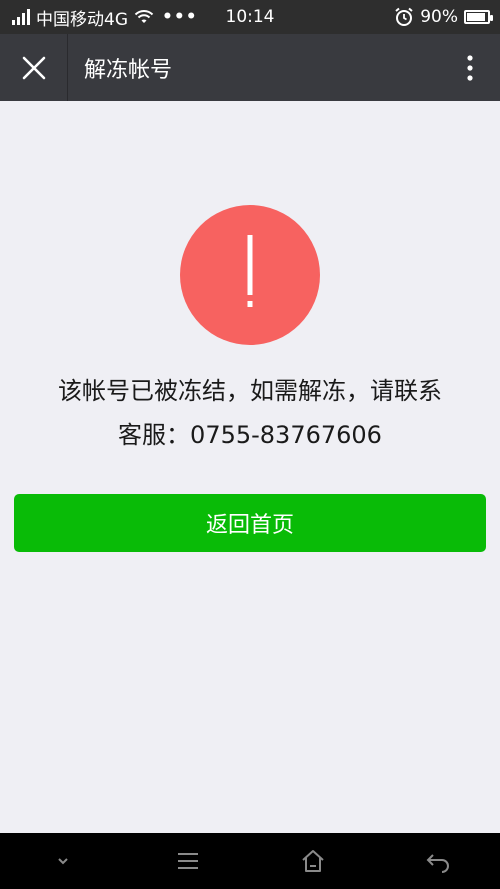 This screenshot has width=500, height=889. I want to click on battery-icon, so click(478, 17).